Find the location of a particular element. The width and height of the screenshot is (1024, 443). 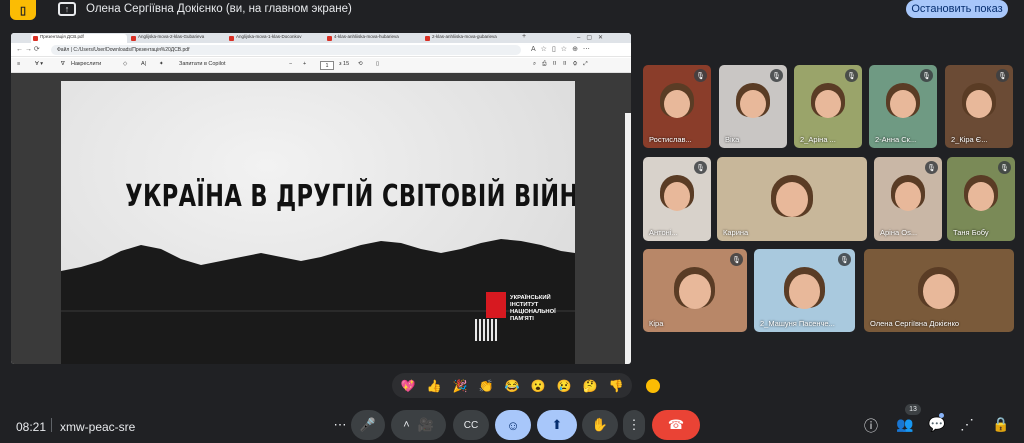

more-options-icon: ⋯ is located at coordinates (340, 425).